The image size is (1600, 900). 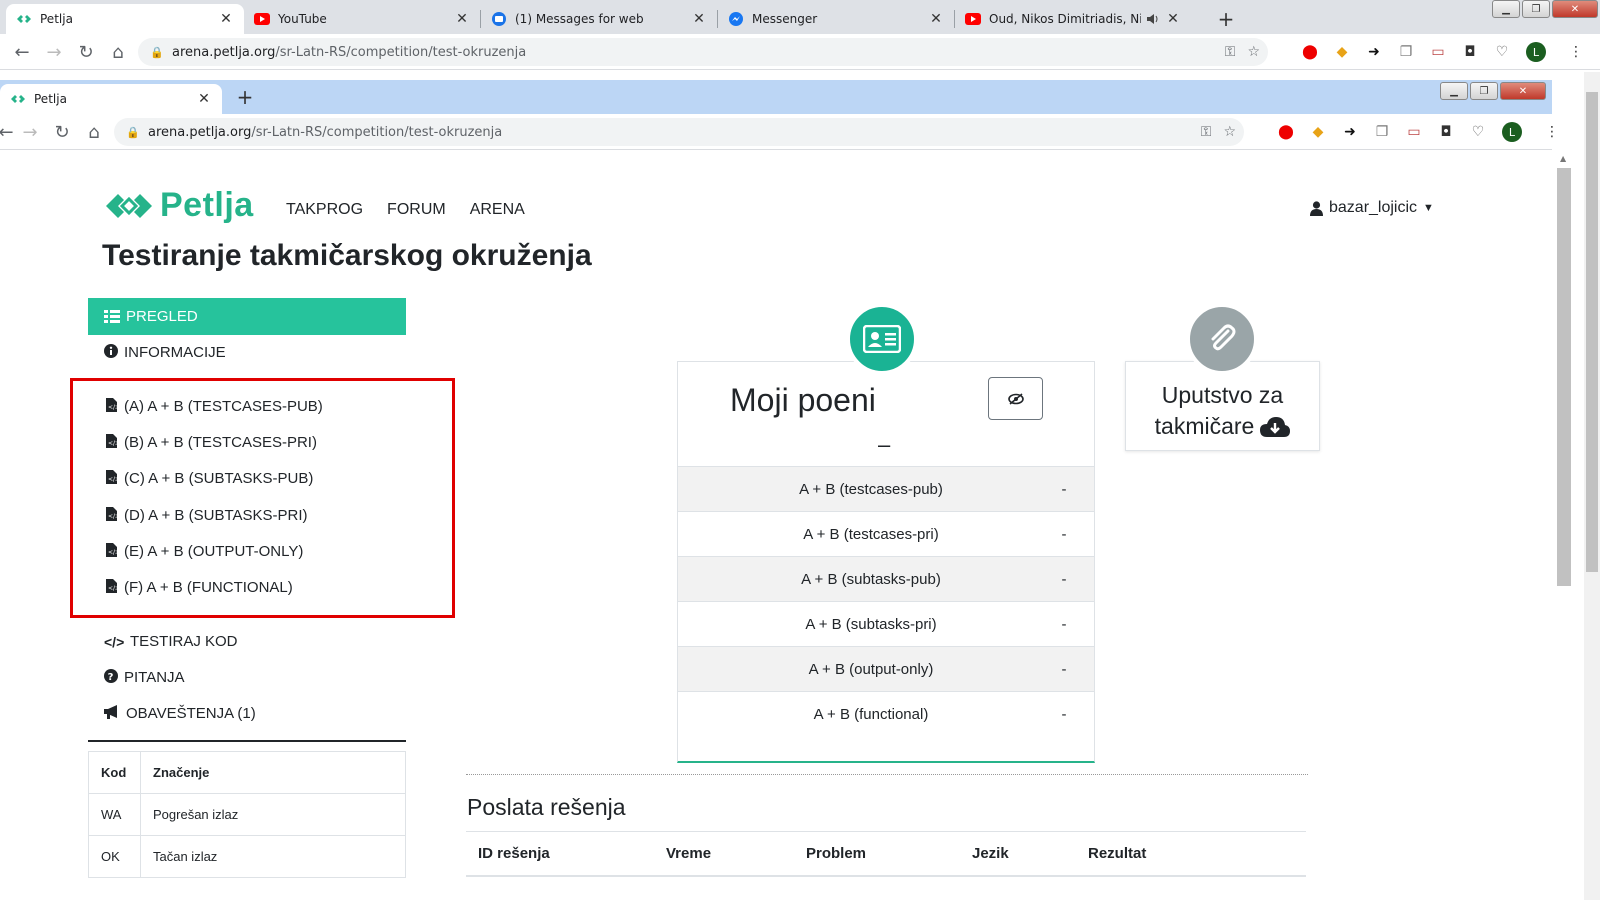 What do you see at coordinates (599, 19) in the screenshot?
I see `tab-messages: (1) Messages for web ✕` at bounding box center [599, 19].